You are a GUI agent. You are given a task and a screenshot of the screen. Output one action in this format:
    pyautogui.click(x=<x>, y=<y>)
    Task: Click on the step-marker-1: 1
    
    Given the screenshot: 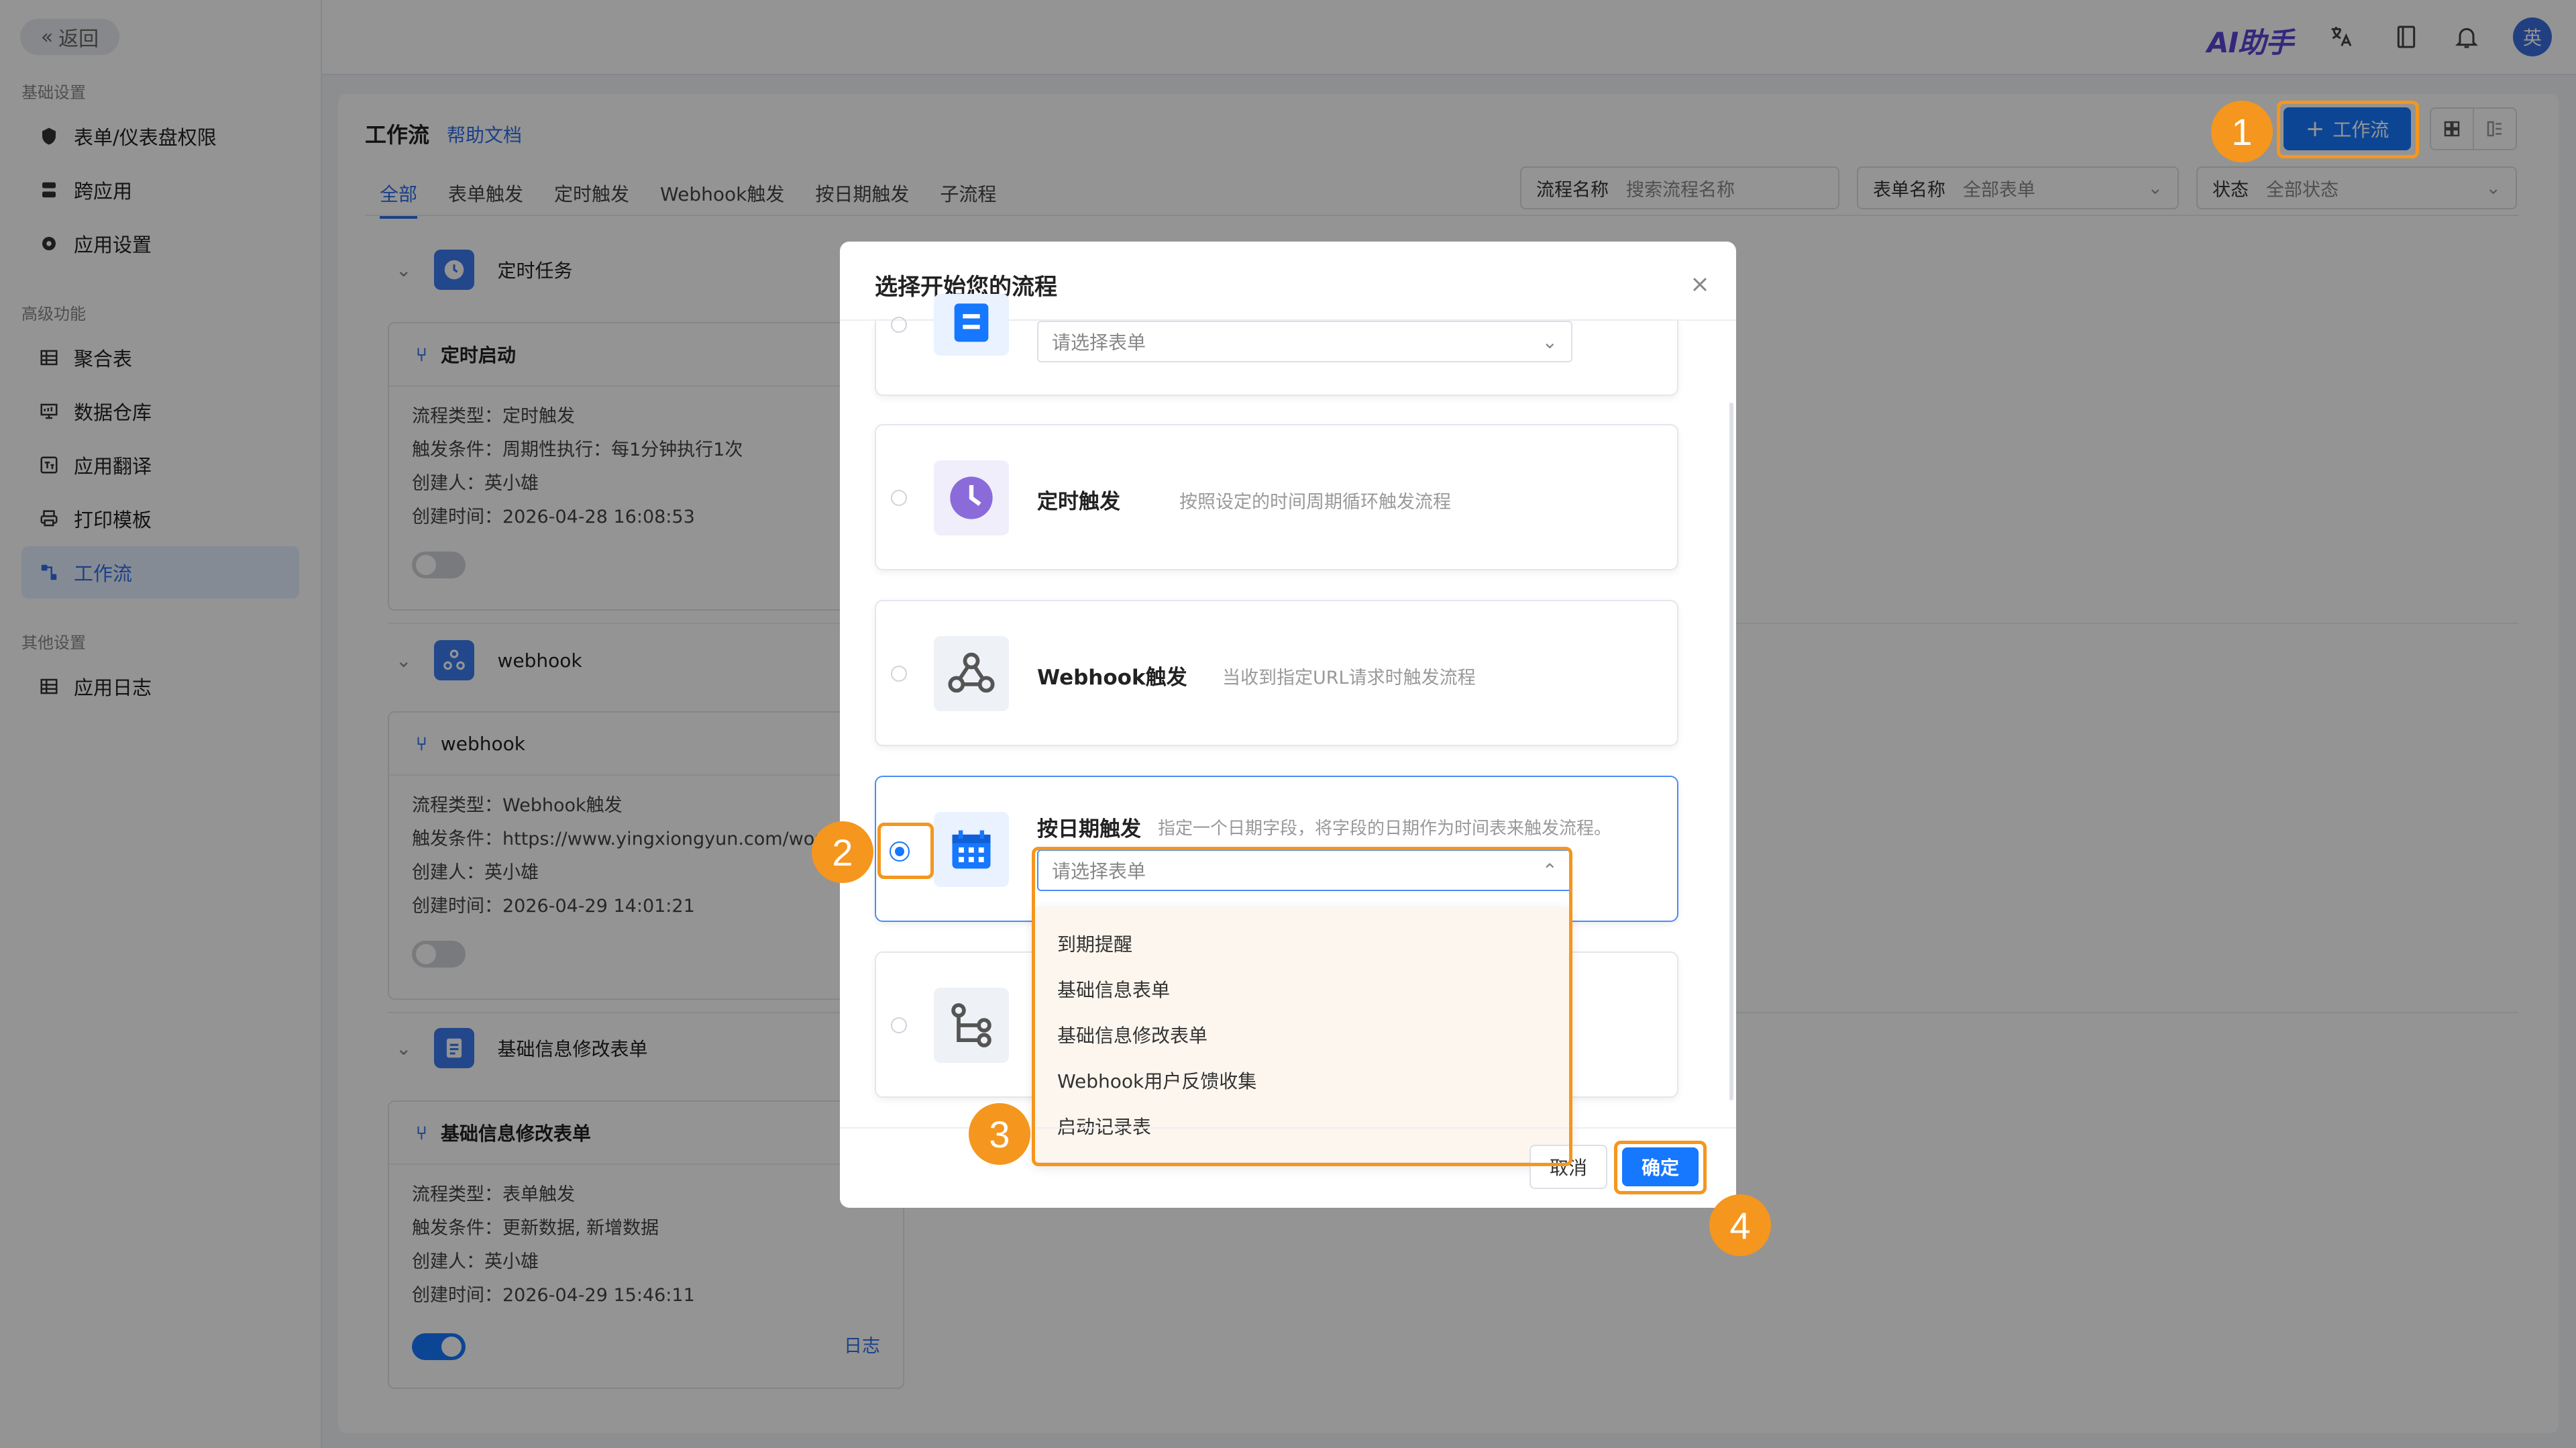 What is the action you would take?
    pyautogui.click(x=2242, y=131)
    